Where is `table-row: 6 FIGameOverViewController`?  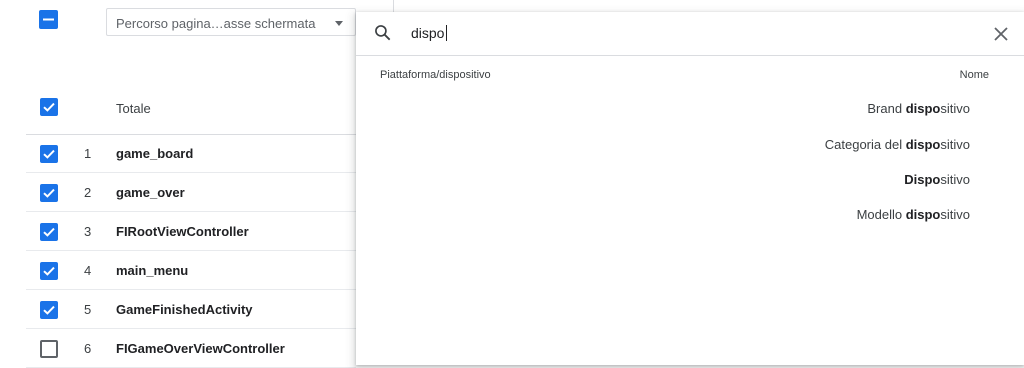
table-row: 6 FIGameOverViewController is located at coordinates (178, 349).